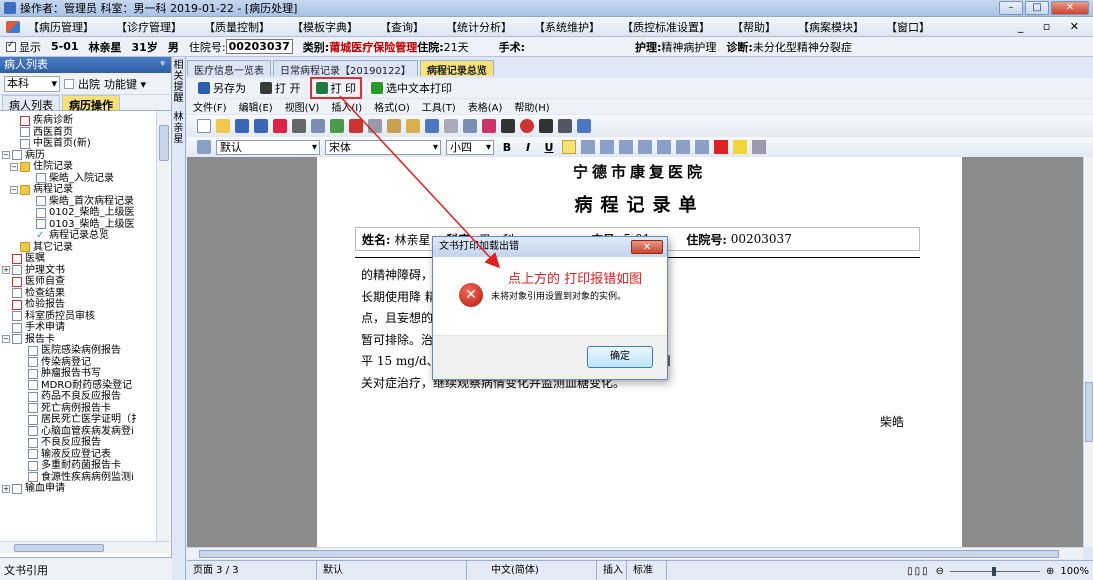 Image resolution: width=1093 pixels, height=580 pixels. What do you see at coordinates (575, 279) in the screenshot?
I see `annotation-text: 点上方的 打印报错如图` at bounding box center [575, 279].